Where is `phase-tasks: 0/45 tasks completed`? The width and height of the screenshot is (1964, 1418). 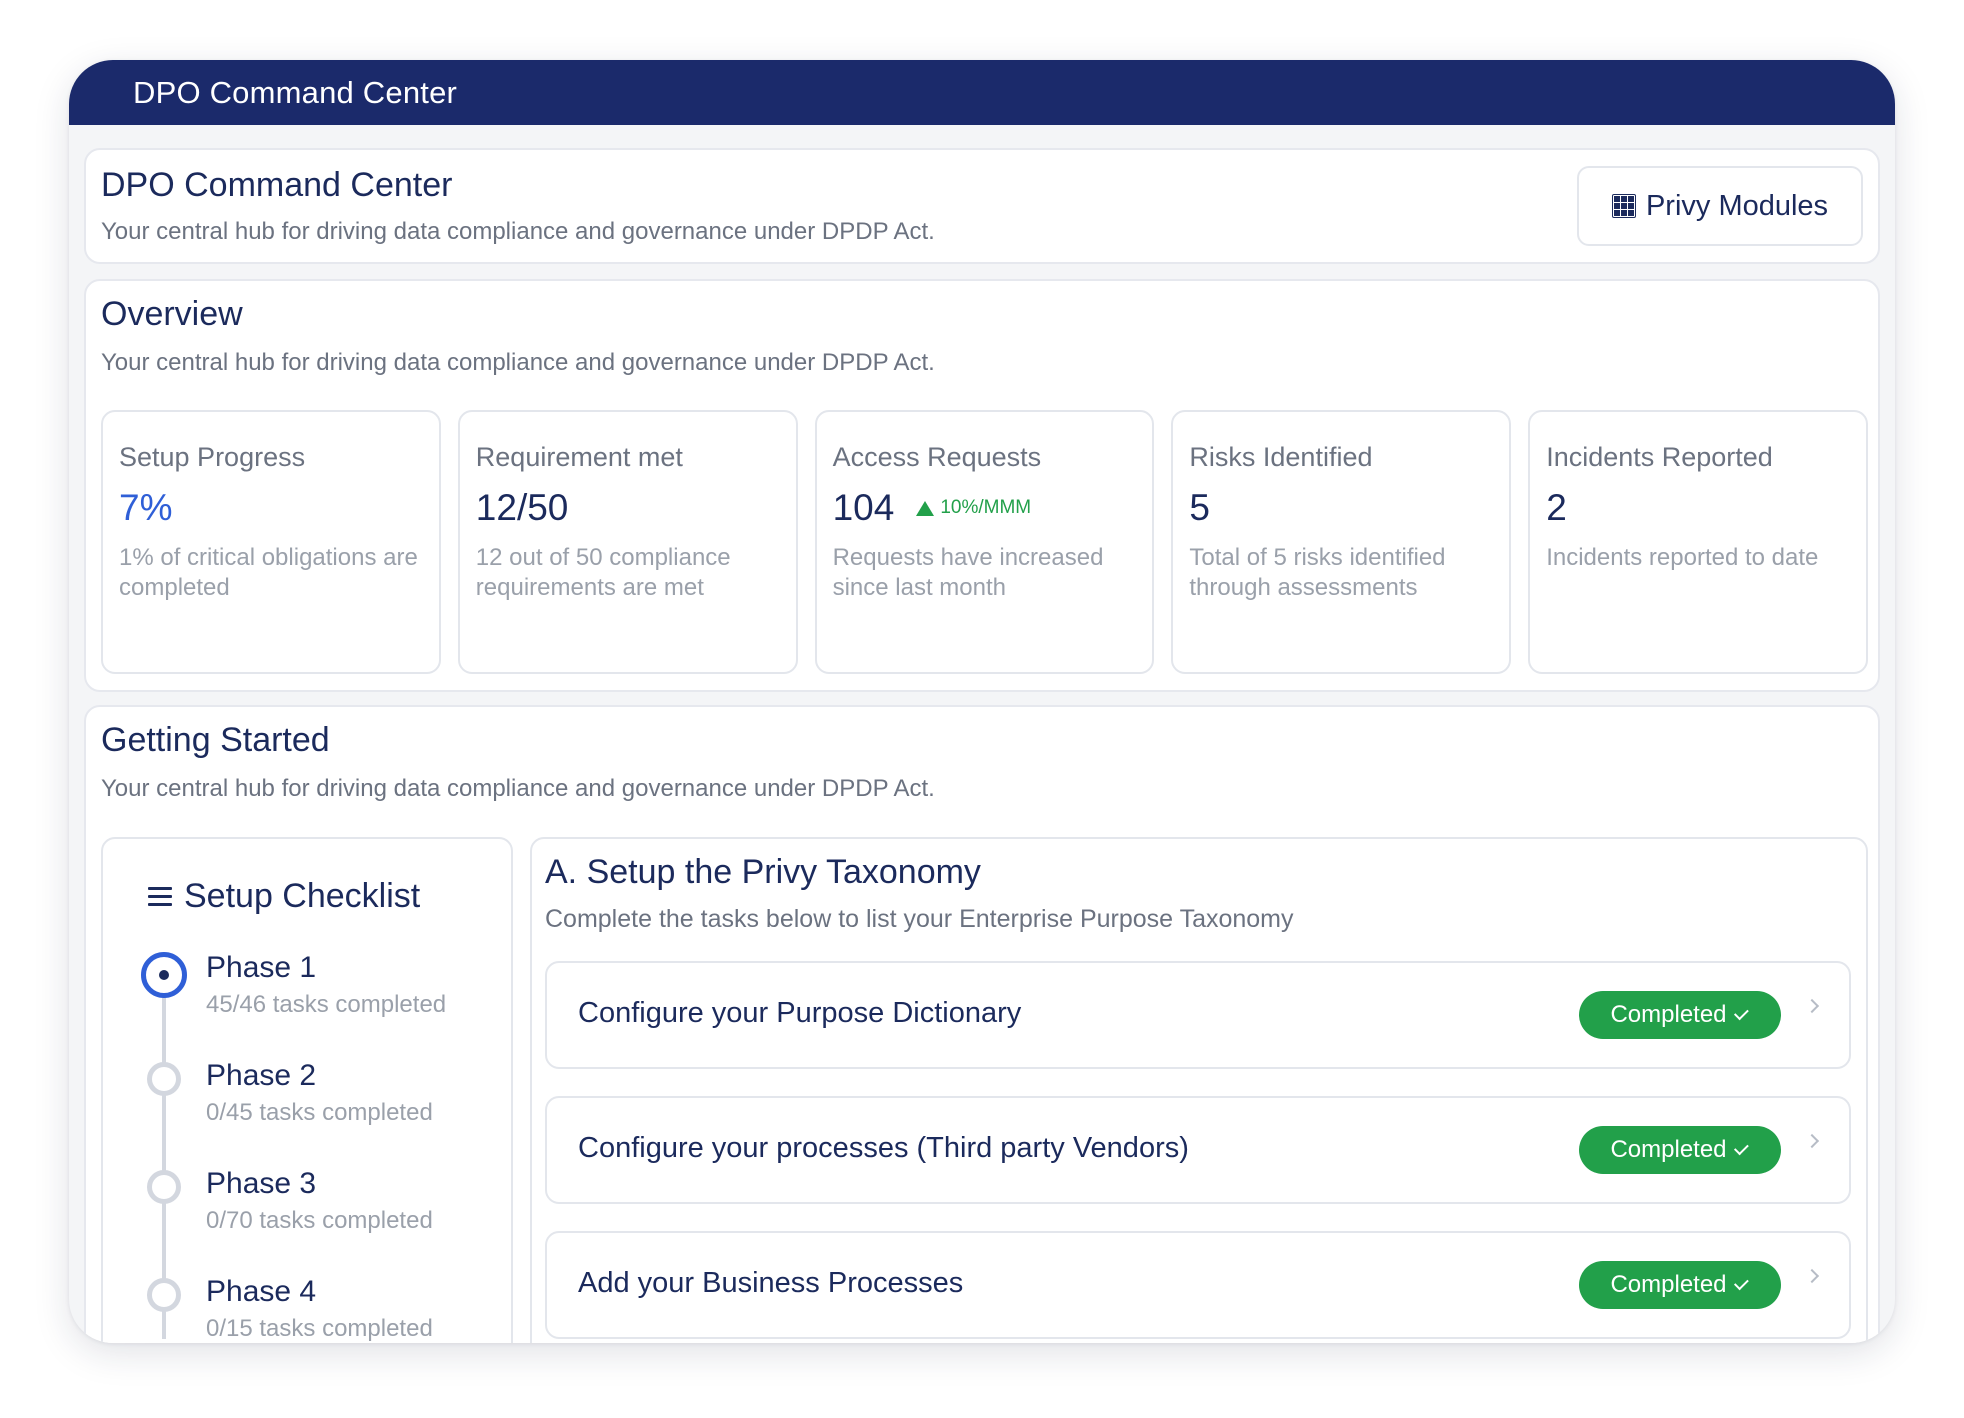 phase-tasks: 0/45 tasks completed is located at coordinates (319, 1112).